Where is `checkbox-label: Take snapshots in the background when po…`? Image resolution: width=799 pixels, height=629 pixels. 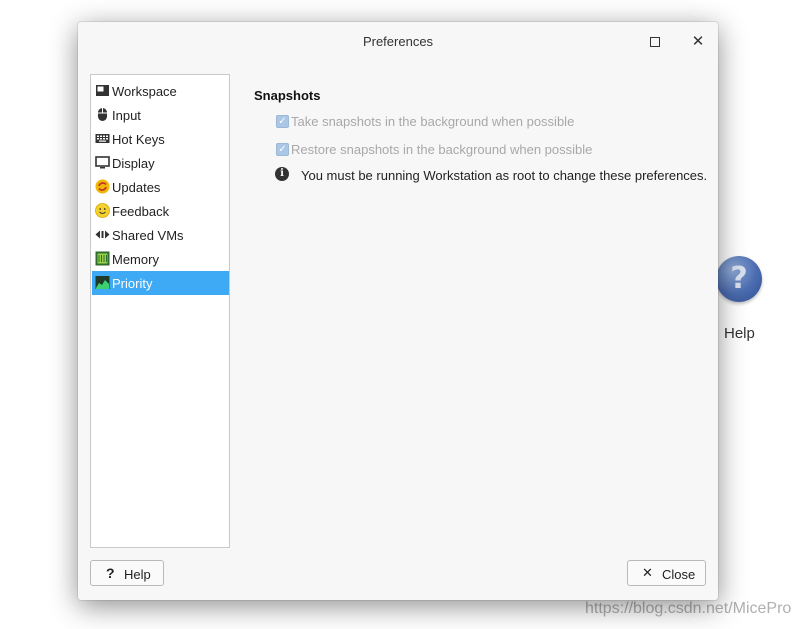 checkbox-label: Take snapshots in the background when po… is located at coordinates (433, 121).